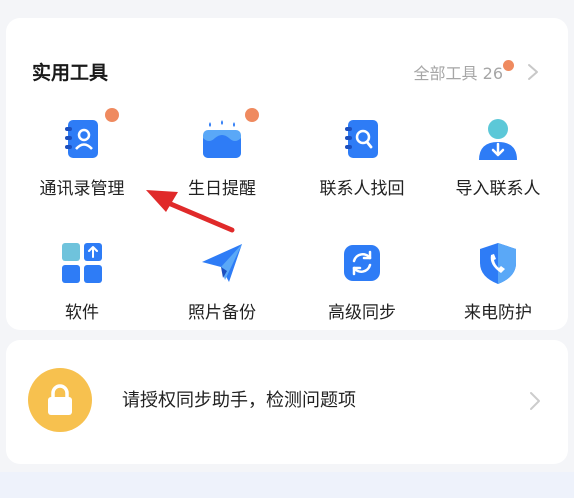  What do you see at coordinates (362, 139) in the screenshot?
I see `contact-search-icon` at bounding box center [362, 139].